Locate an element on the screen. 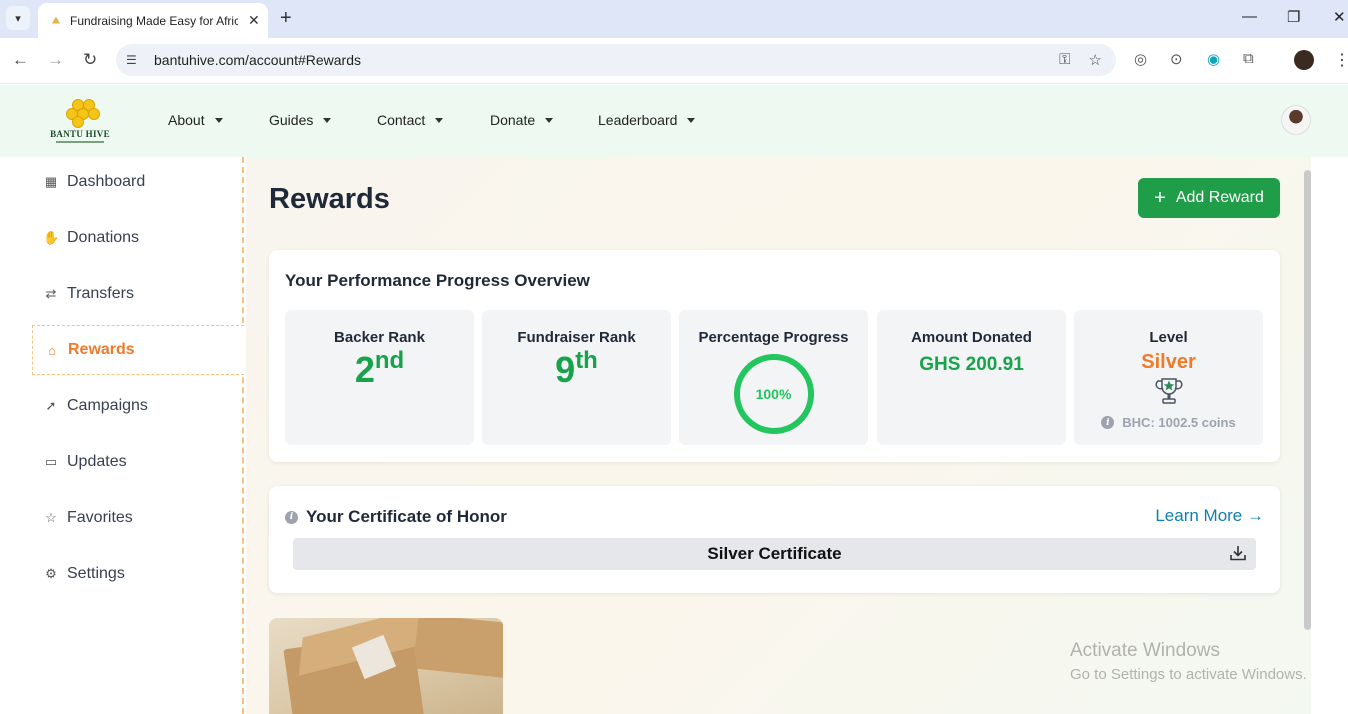 Image resolution: width=1348 pixels, height=714 pixels. page-scrollbar is located at coordinates (1307, 400).